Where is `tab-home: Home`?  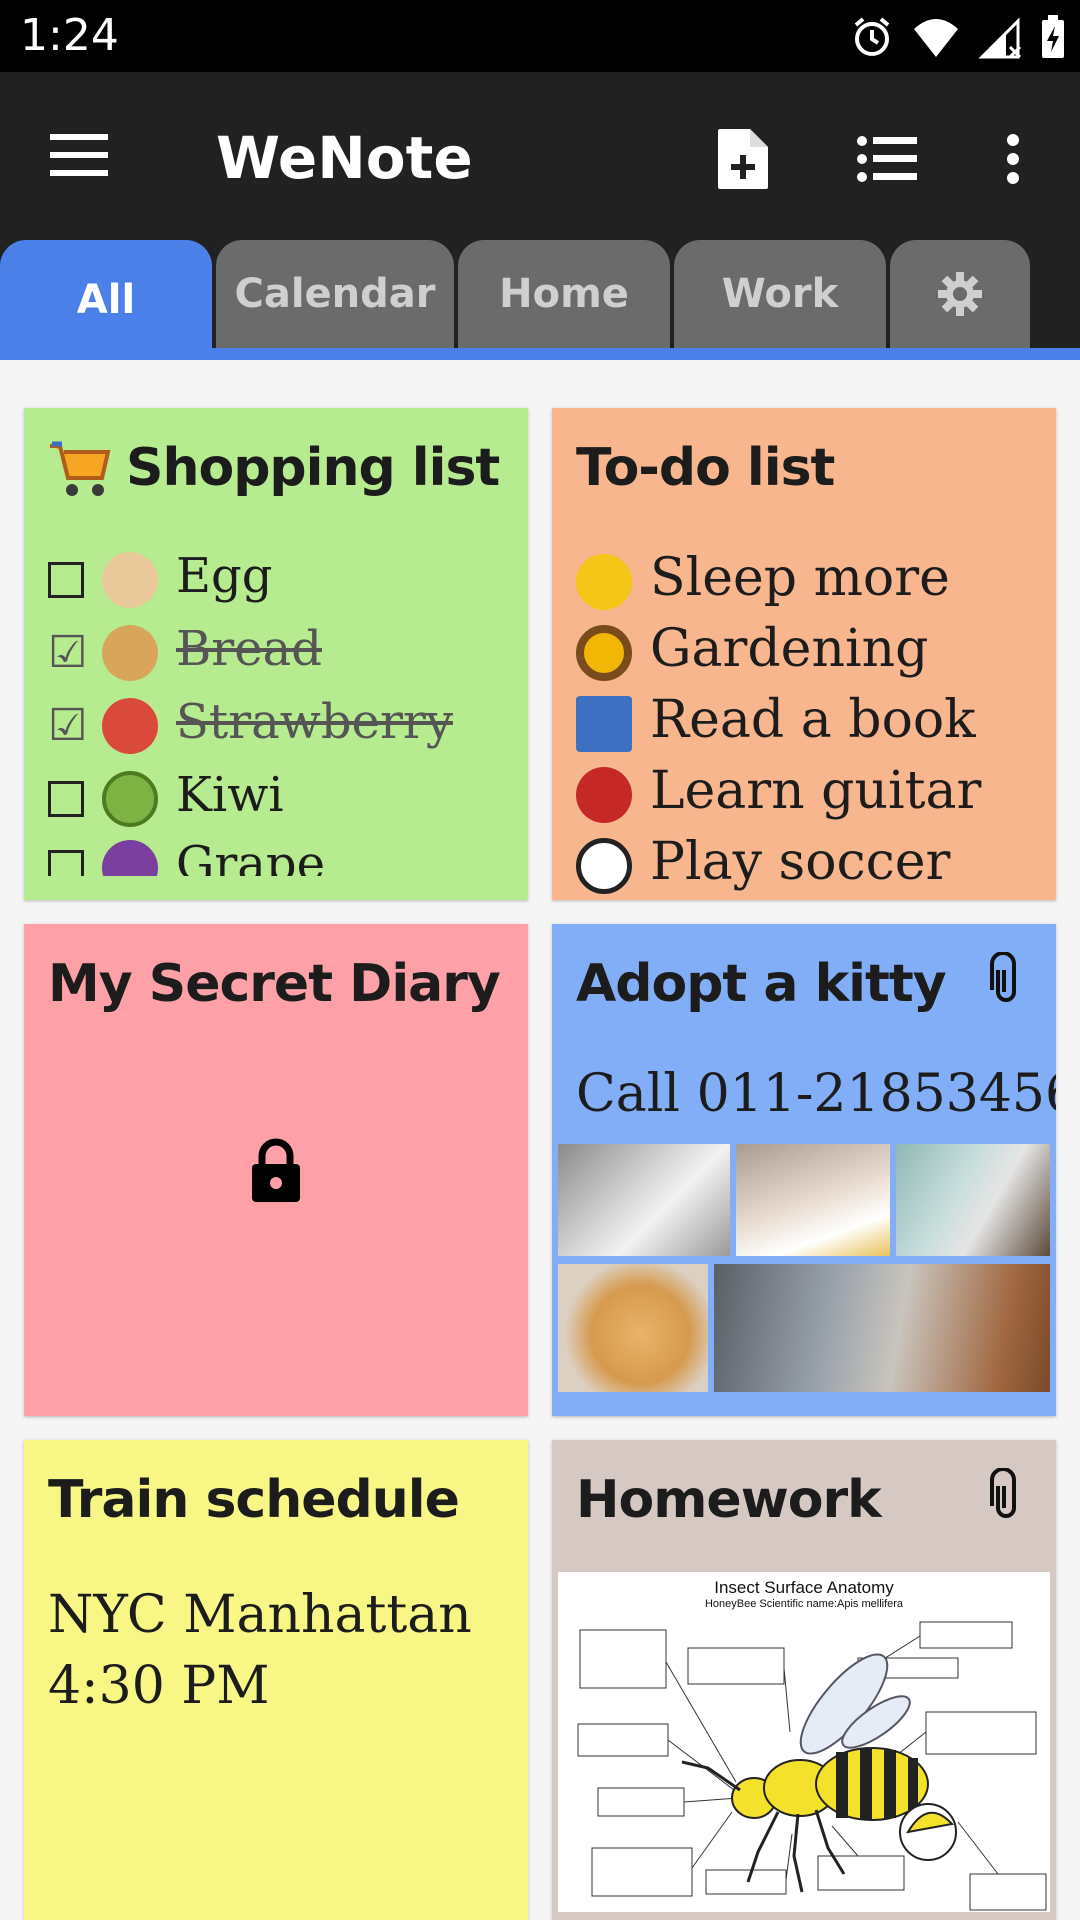
tab-home: Home is located at coordinates (564, 294).